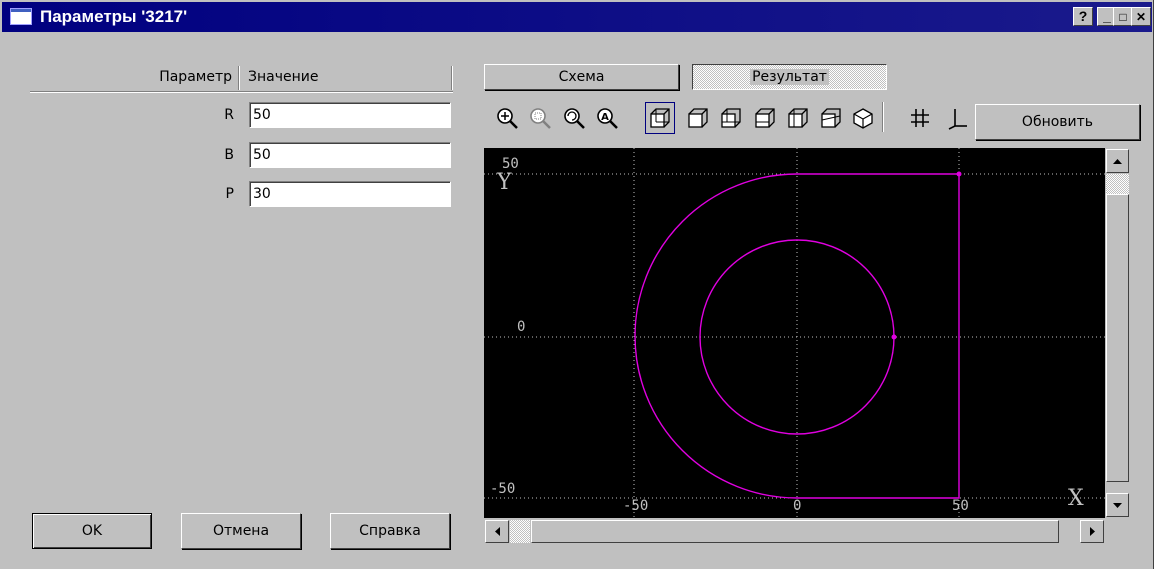  What do you see at coordinates (114, 16) in the screenshot?
I see `window-title: Параметры '3217'` at bounding box center [114, 16].